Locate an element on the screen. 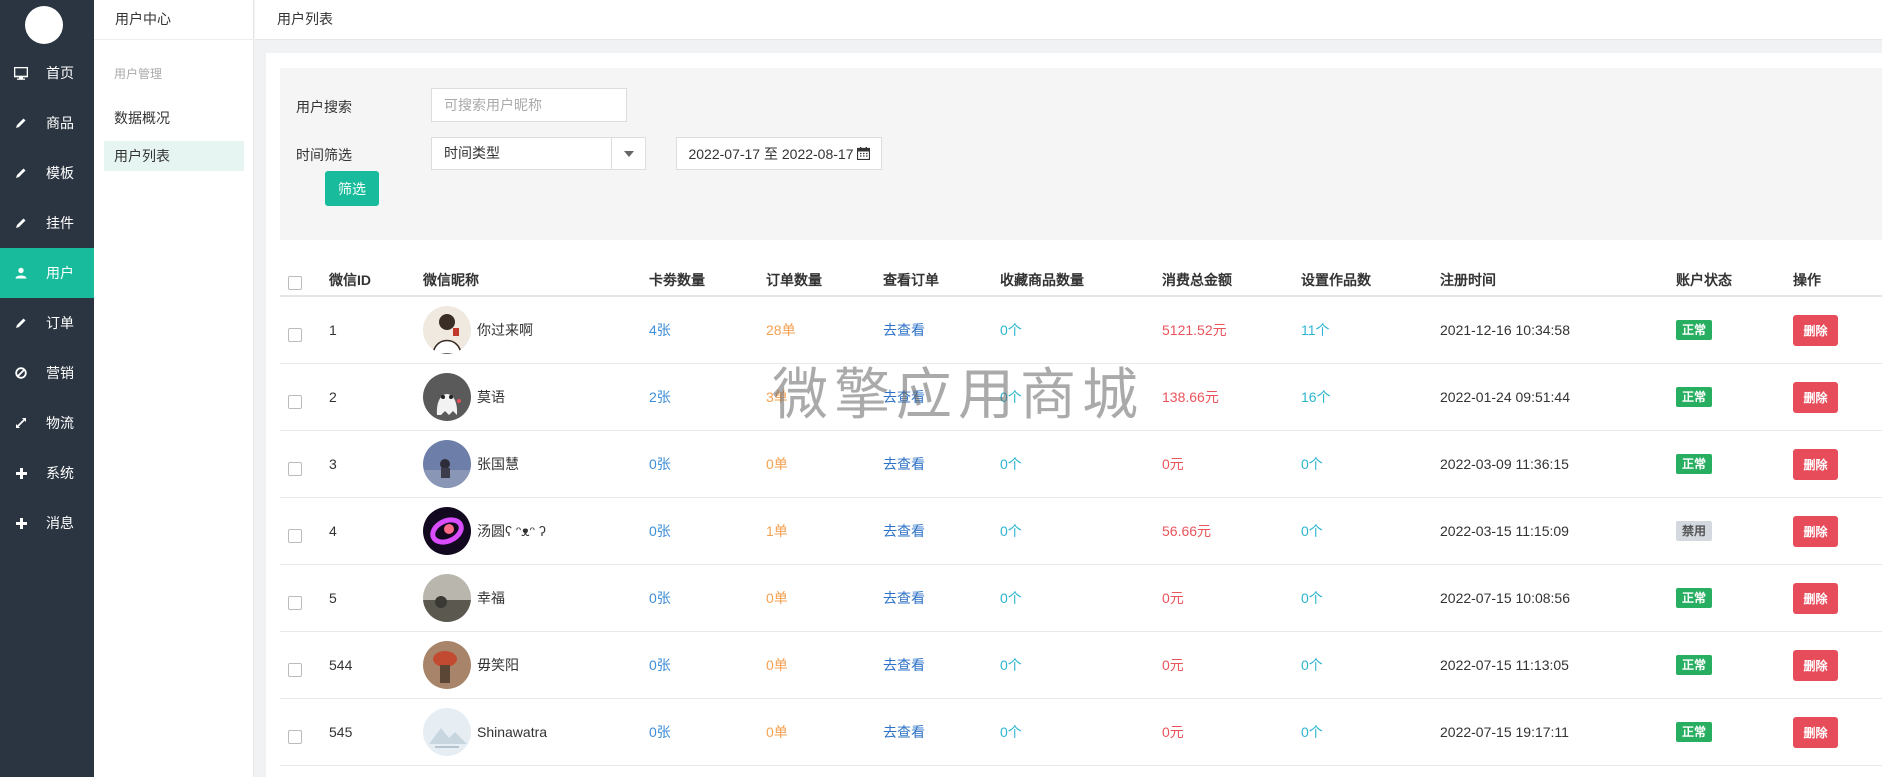 This screenshot has width=1882, height=777. nav-item-marketing: 营销 is located at coordinates (47, 373).